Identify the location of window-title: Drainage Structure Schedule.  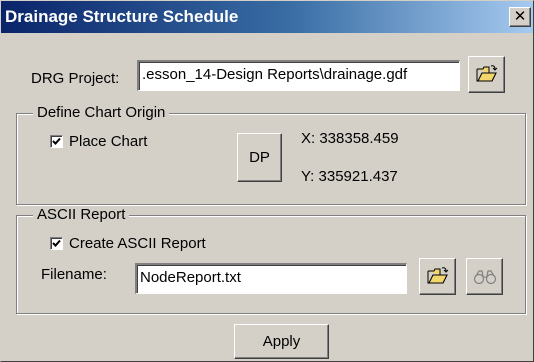
(122, 16).